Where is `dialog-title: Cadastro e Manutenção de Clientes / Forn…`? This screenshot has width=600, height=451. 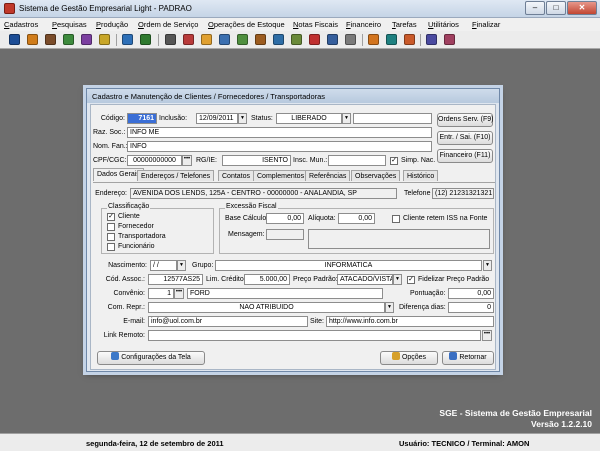 dialog-title: Cadastro e Manutenção de Clientes / Forn… is located at coordinates (293, 96).